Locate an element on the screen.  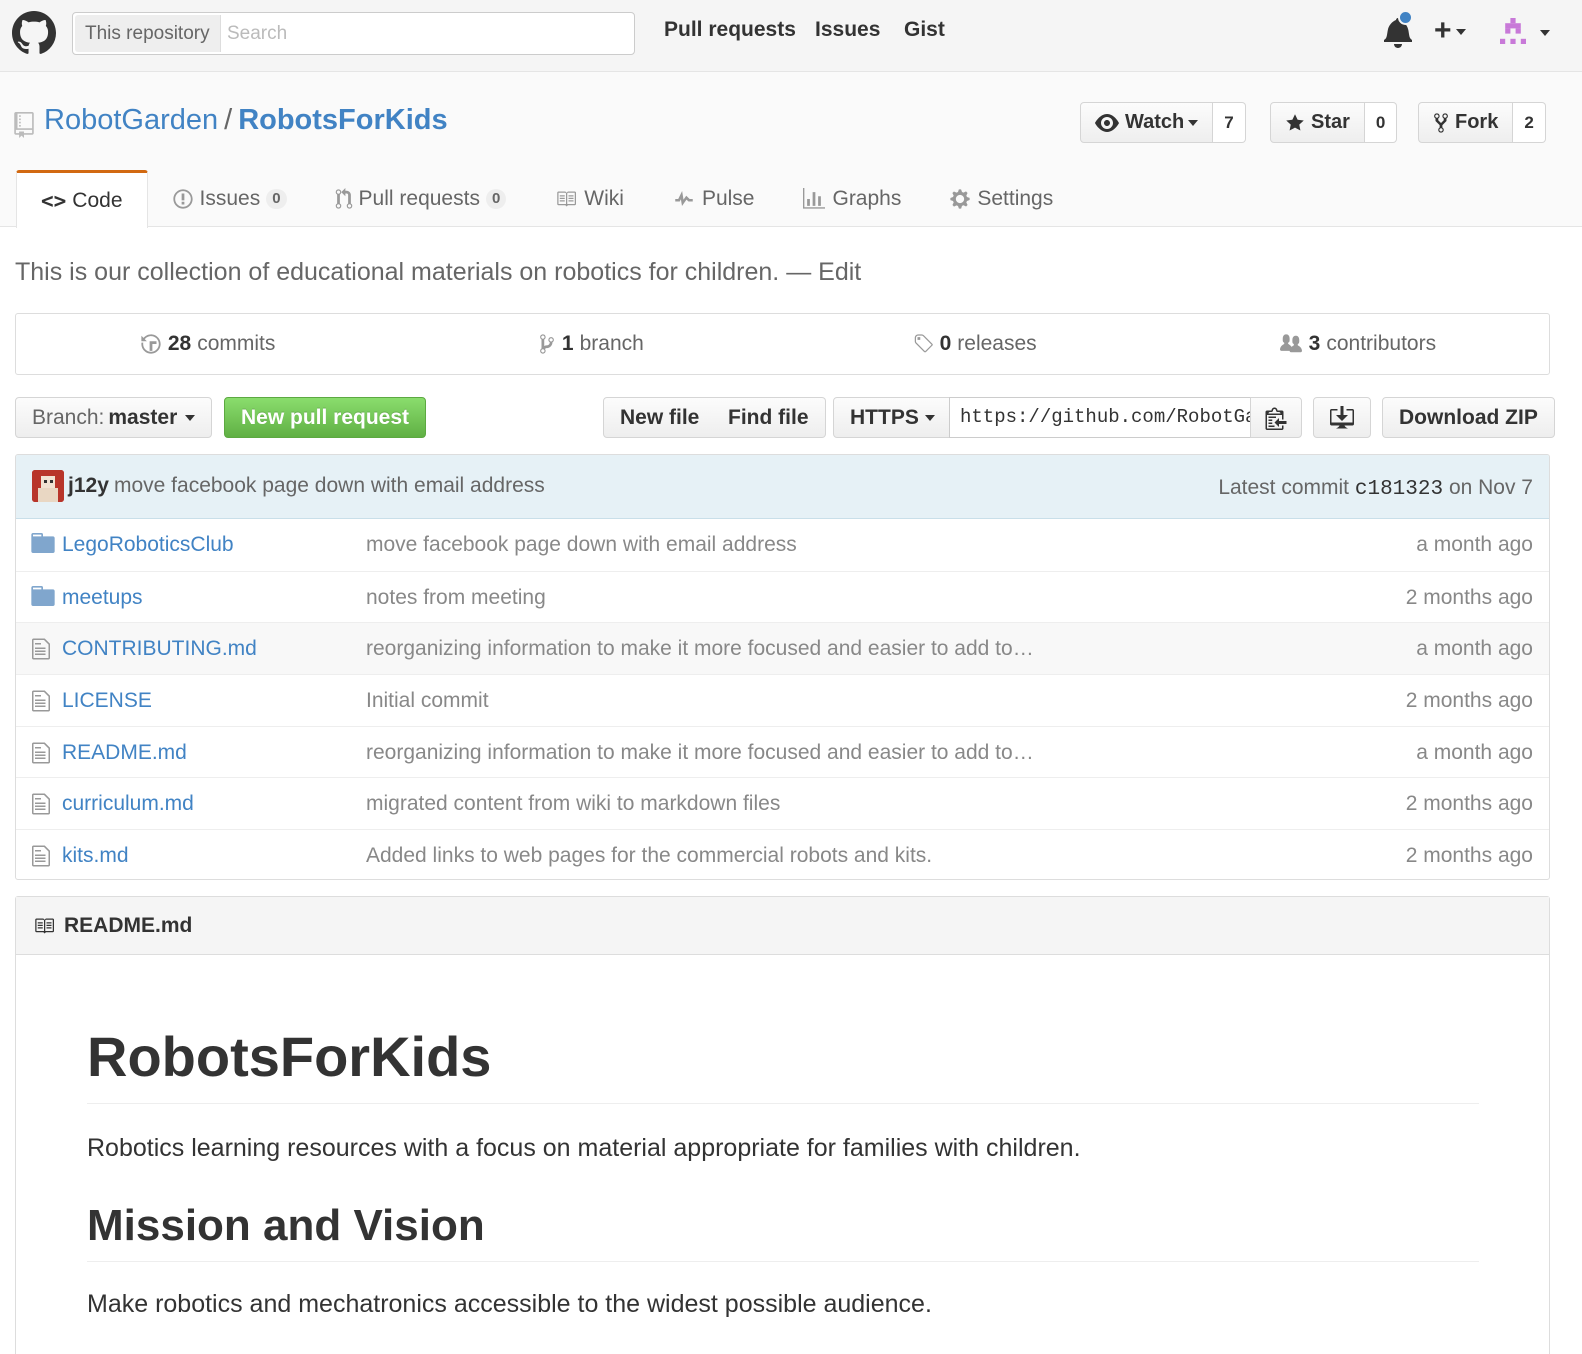
file-name-link: CONTRIBUTING.md is located at coordinates (159, 649).